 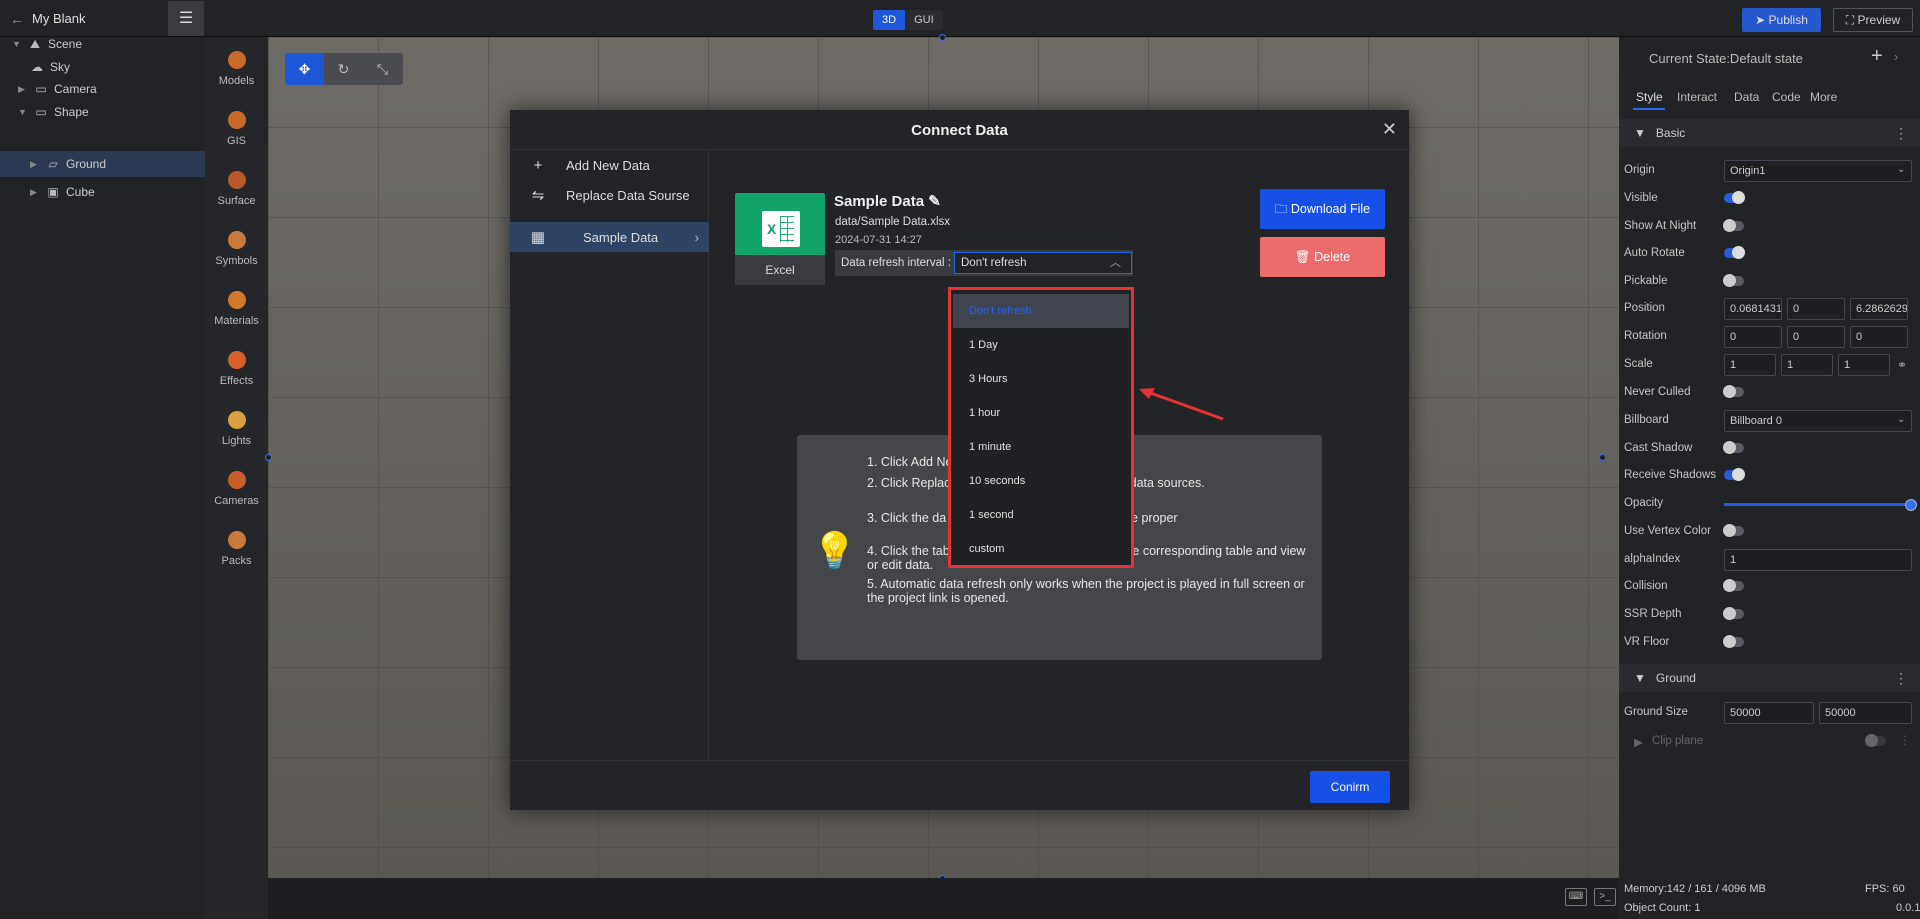 What do you see at coordinates (53, 112) in the screenshot?
I see `tree-node-shape: ▼ ▭ Shape` at bounding box center [53, 112].